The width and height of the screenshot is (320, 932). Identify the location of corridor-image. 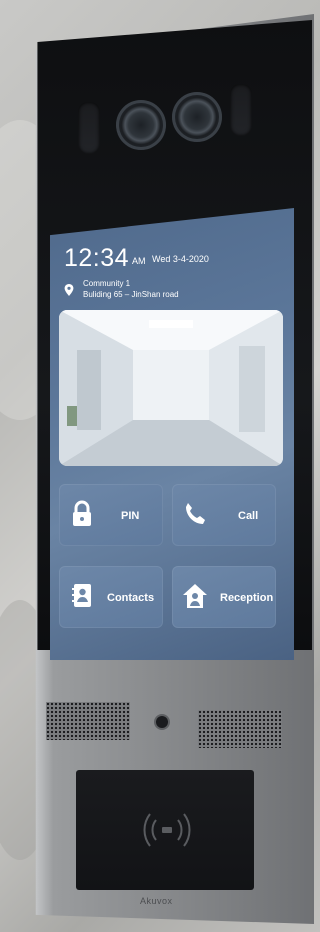
(171, 388).